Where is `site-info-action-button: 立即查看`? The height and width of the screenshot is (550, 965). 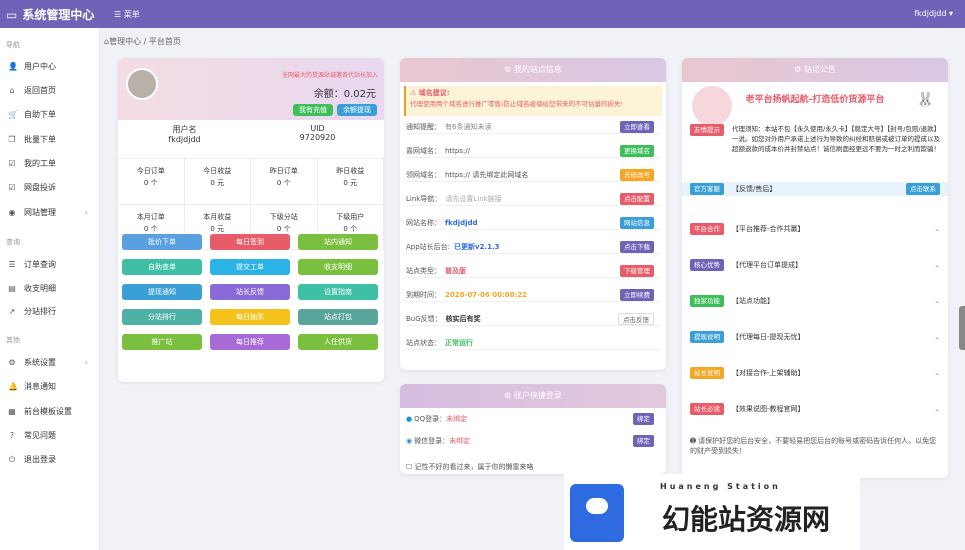 site-info-action-button: 立即查看 is located at coordinates (637, 126).